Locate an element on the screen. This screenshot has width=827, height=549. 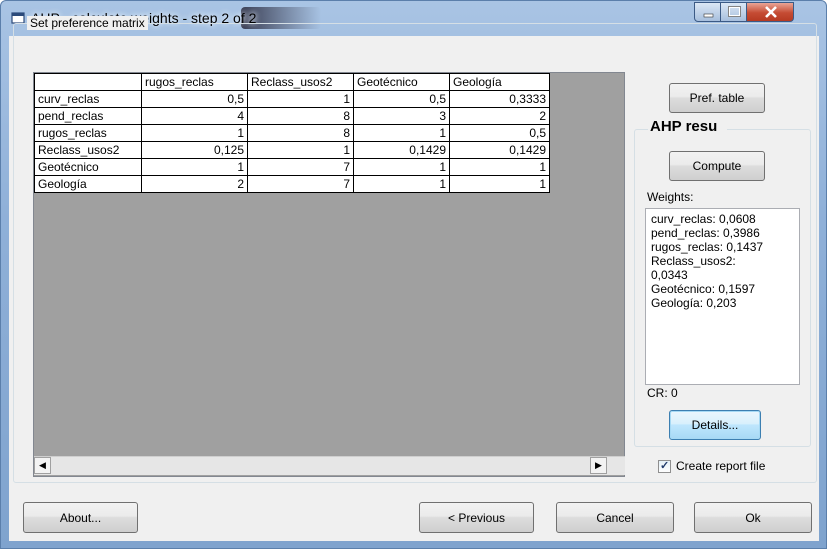
minimize-button is located at coordinates (707, 12).